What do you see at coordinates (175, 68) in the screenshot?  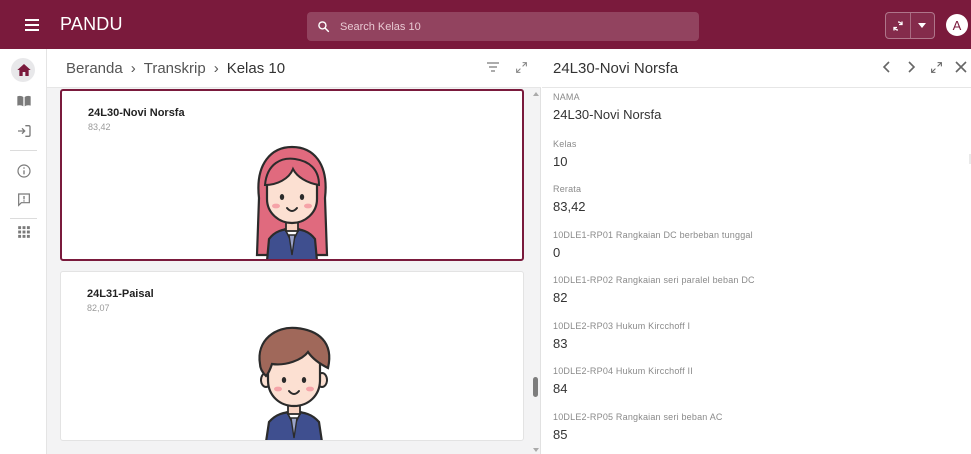 I see `breadcrumb-transkrip: Transkrip` at bounding box center [175, 68].